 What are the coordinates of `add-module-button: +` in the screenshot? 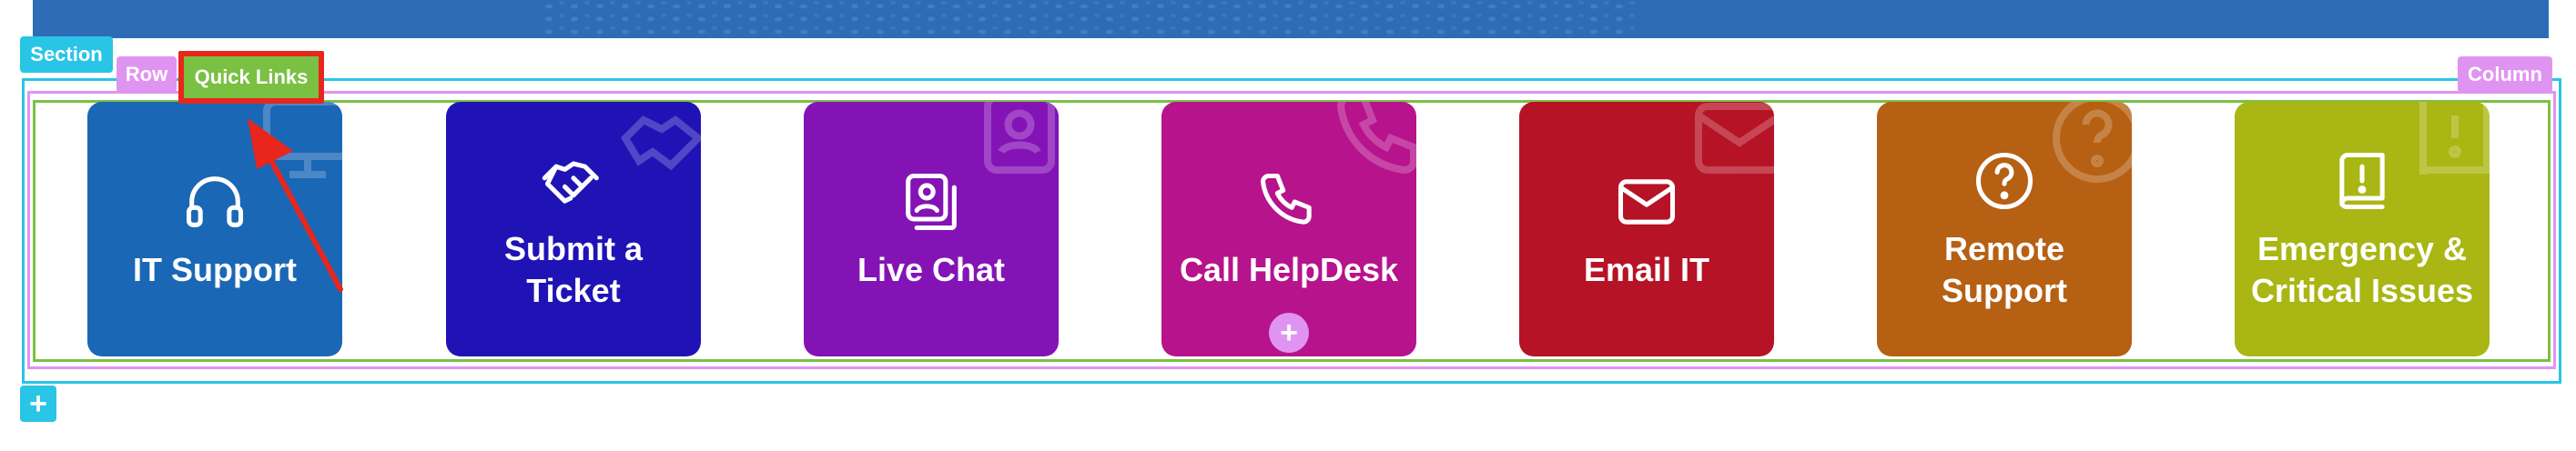 It's located at (1289, 333).